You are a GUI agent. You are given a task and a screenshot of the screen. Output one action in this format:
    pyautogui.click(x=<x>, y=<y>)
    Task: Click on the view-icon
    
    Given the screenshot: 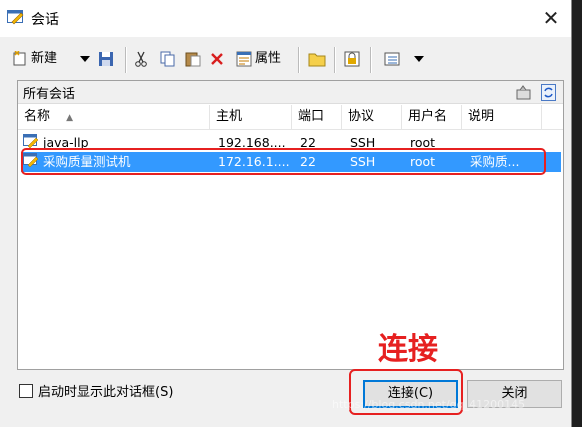 What is the action you would take?
    pyautogui.click(x=392, y=59)
    